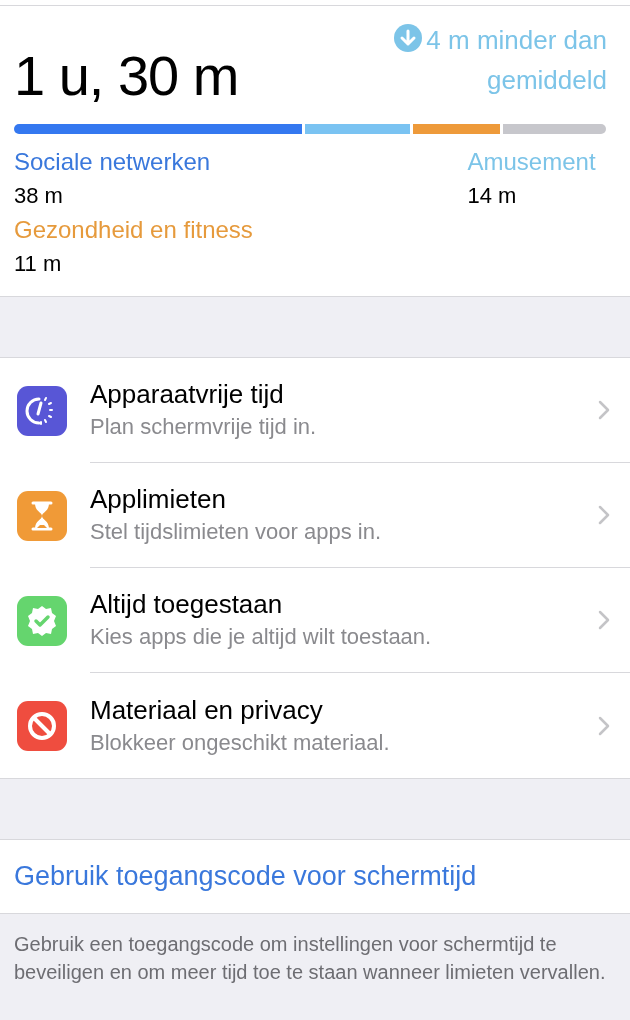 The image size is (630, 1020). What do you see at coordinates (158, 499) in the screenshot?
I see `row-title: Applimieten` at bounding box center [158, 499].